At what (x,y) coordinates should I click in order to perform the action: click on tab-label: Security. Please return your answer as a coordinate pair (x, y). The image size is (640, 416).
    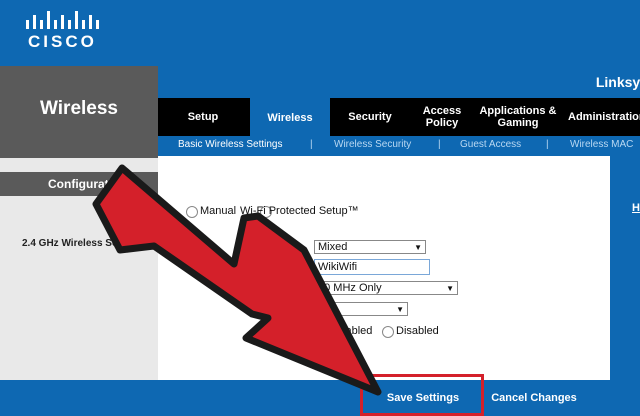
    Looking at the image, I should click on (370, 117).